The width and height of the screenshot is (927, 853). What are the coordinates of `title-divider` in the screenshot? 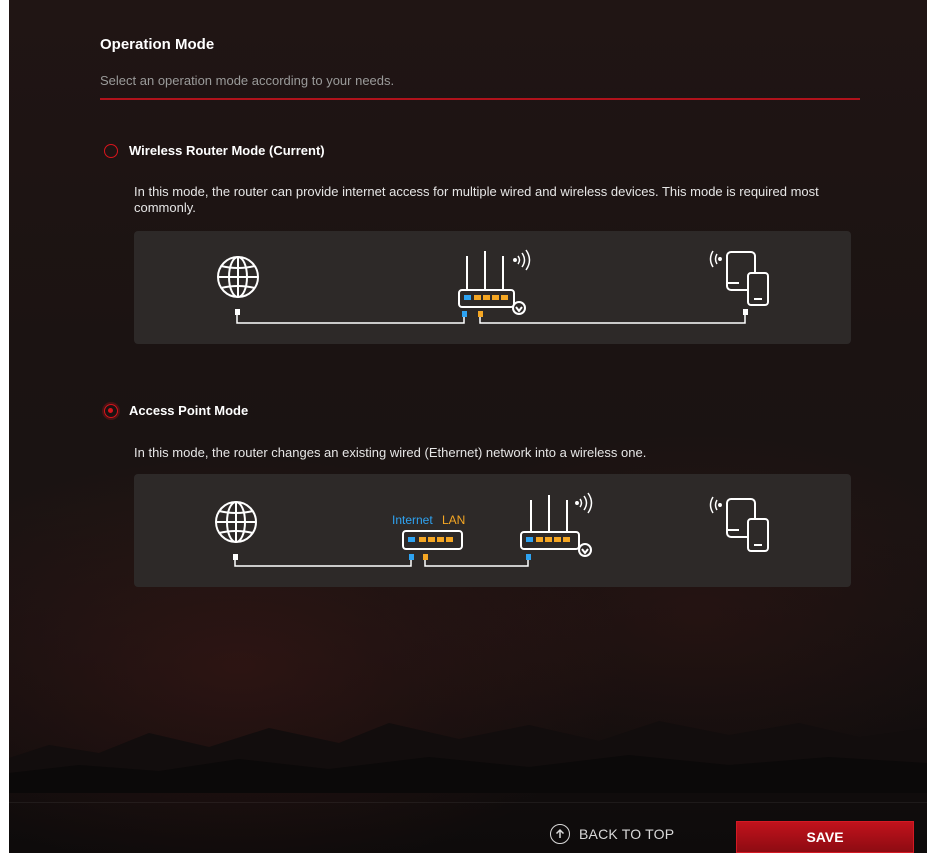 It's located at (480, 99).